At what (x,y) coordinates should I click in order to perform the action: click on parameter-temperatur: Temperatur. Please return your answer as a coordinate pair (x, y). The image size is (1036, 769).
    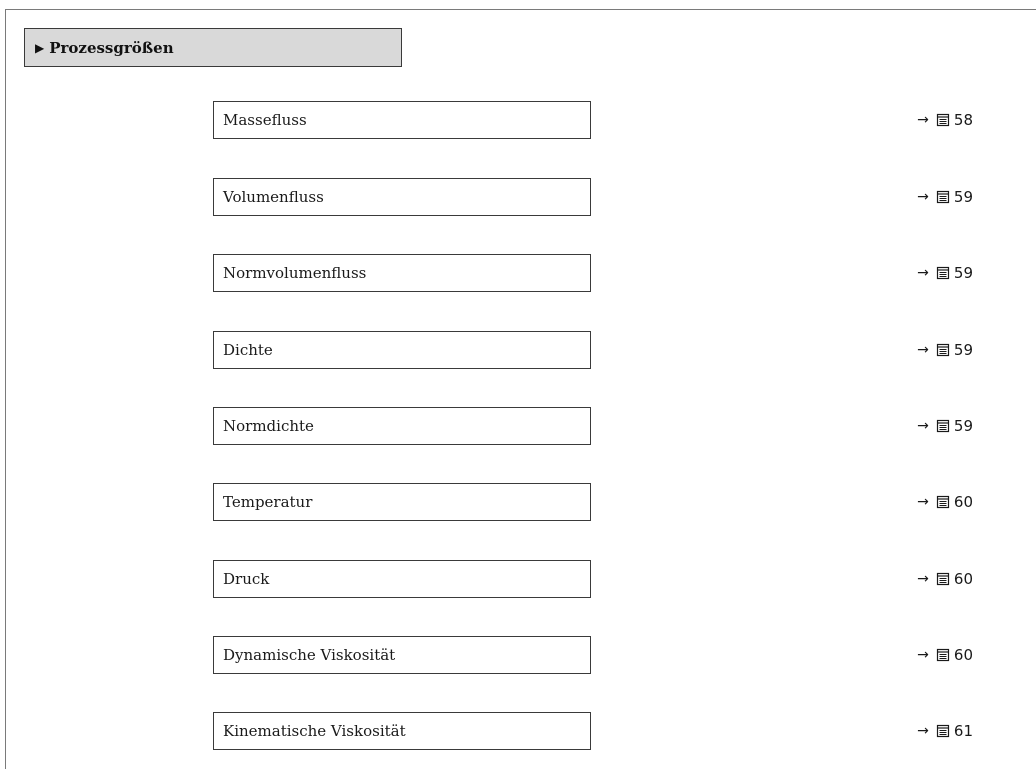
    Looking at the image, I should click on (402, 502).